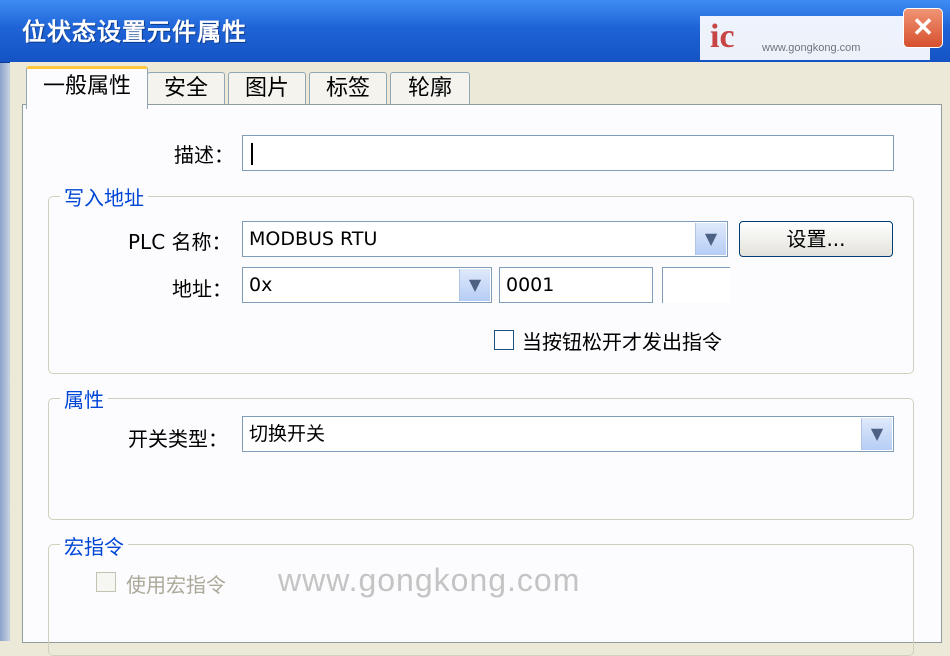 The width and height of the screenshot is (950, 656). I want to click on text-caret, so click(252, 154).